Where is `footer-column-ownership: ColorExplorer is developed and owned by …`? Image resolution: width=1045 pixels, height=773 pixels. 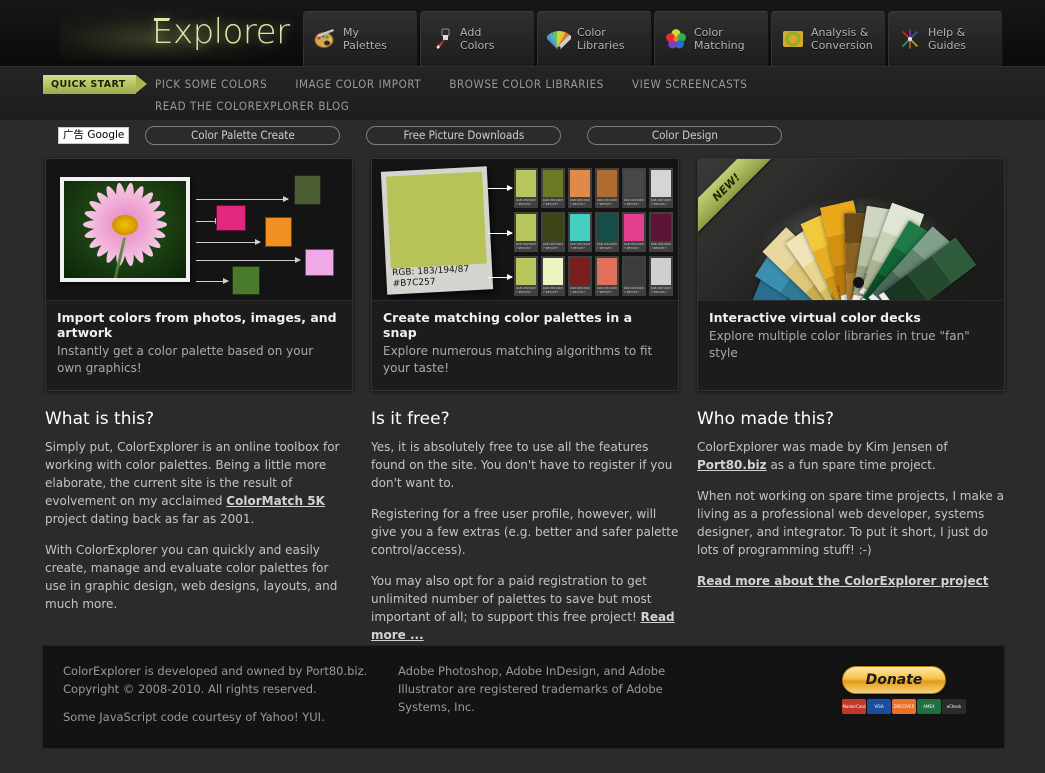
footer-column-ownership: ColorExplorer is developed and owned by … is located at coordinates (228, 705).